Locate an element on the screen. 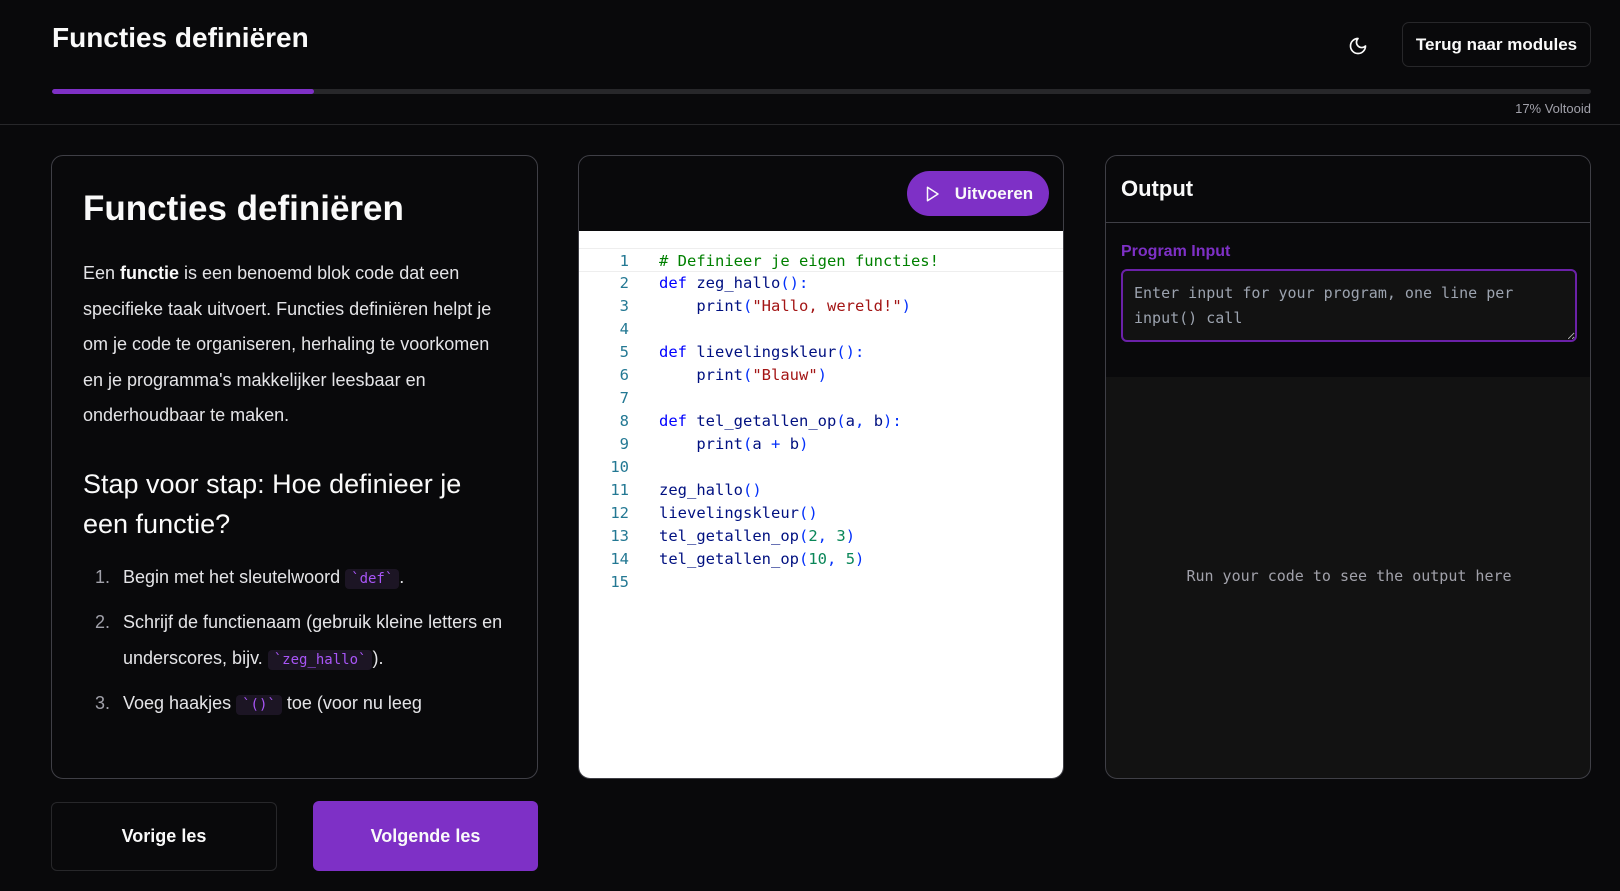 The image size is (1620, 891). lesson-title: Functies definiëren is located at coordinates (243, 208).